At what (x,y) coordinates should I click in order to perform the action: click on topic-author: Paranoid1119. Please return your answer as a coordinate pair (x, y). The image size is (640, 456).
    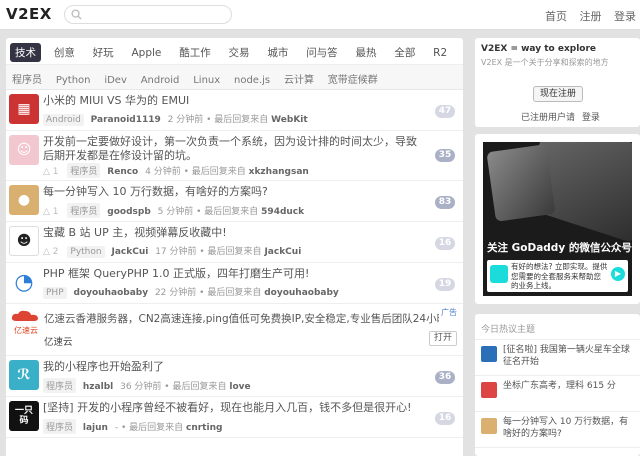
    Looking at the image, I should click on (126, 120).